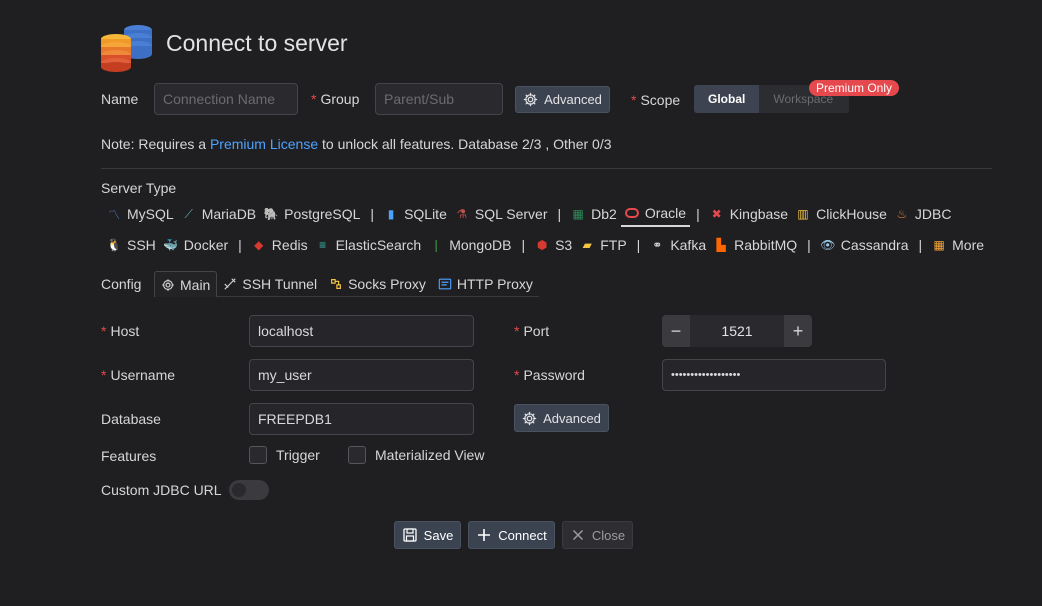  Describe the element at coordinates (542, 245) in the screenshot. I see `s3-icon: ⬢` at that location.